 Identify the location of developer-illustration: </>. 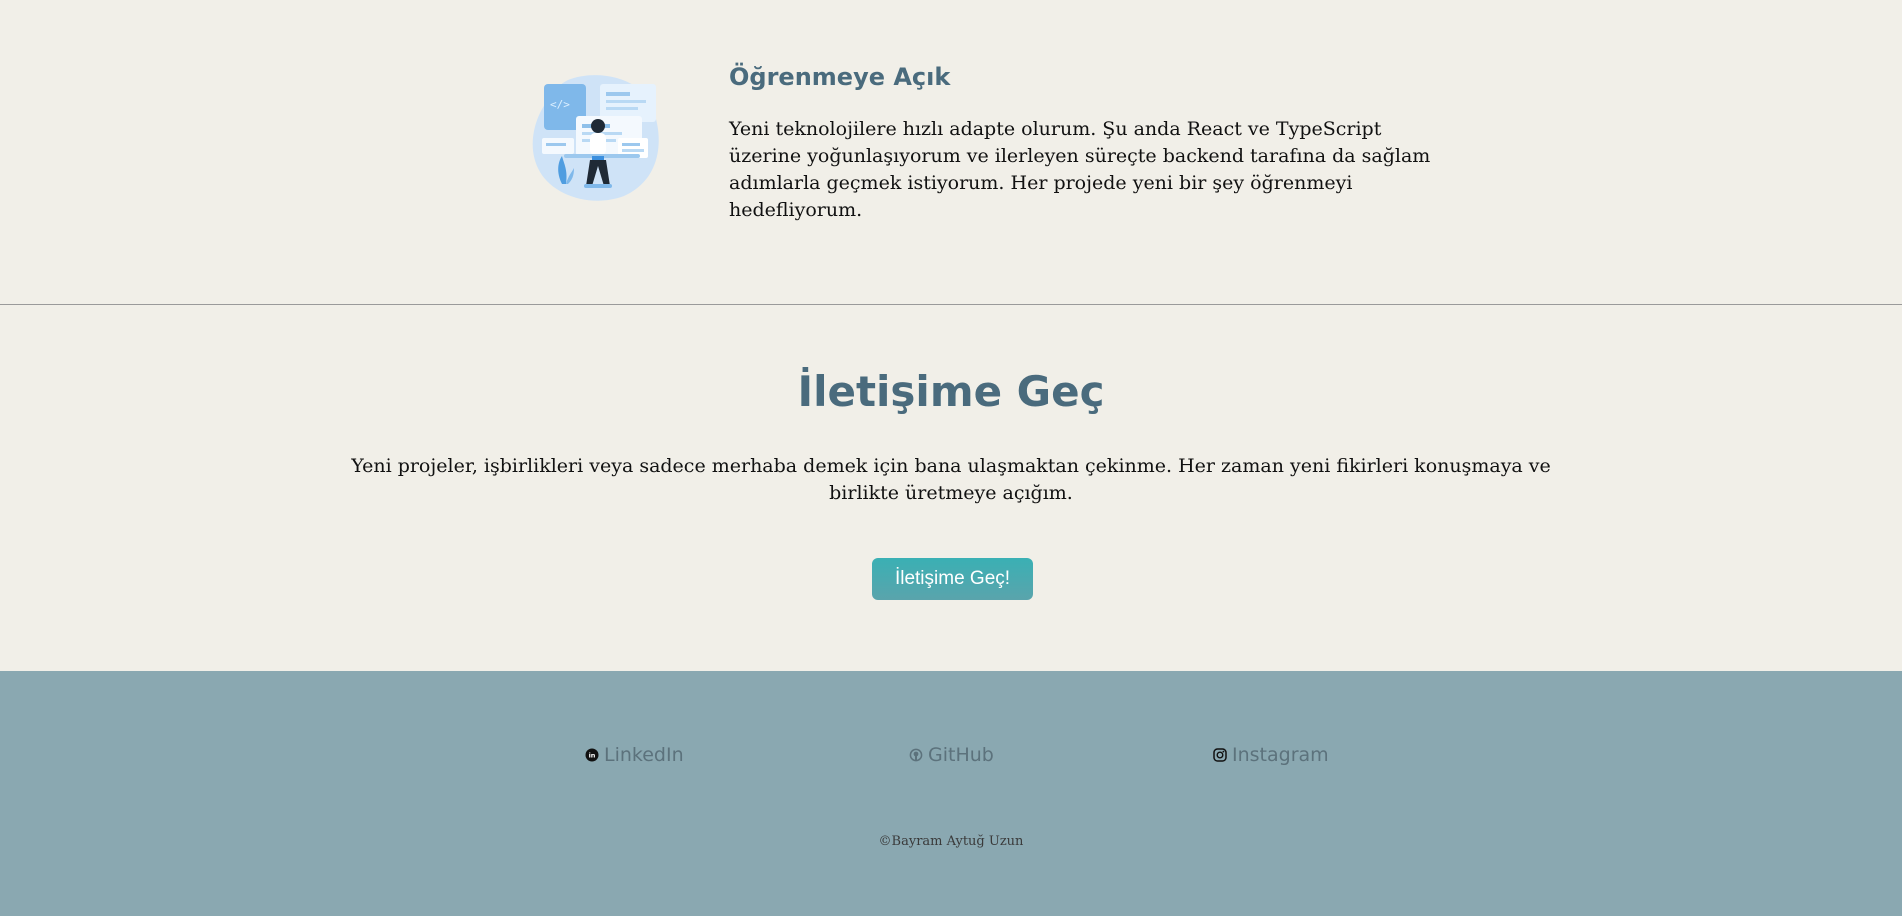
(595, 138).